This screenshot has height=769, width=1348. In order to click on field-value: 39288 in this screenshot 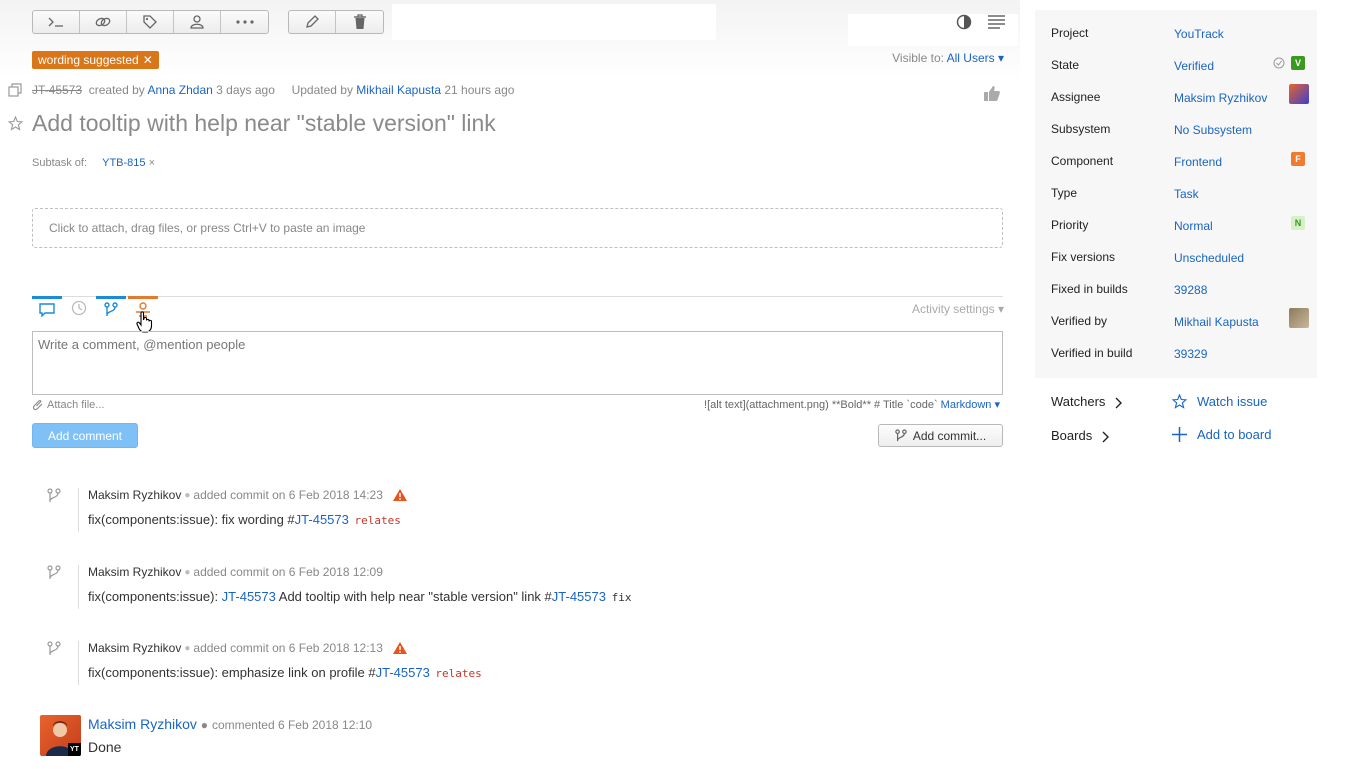, I will do `click(1190, 290)`.